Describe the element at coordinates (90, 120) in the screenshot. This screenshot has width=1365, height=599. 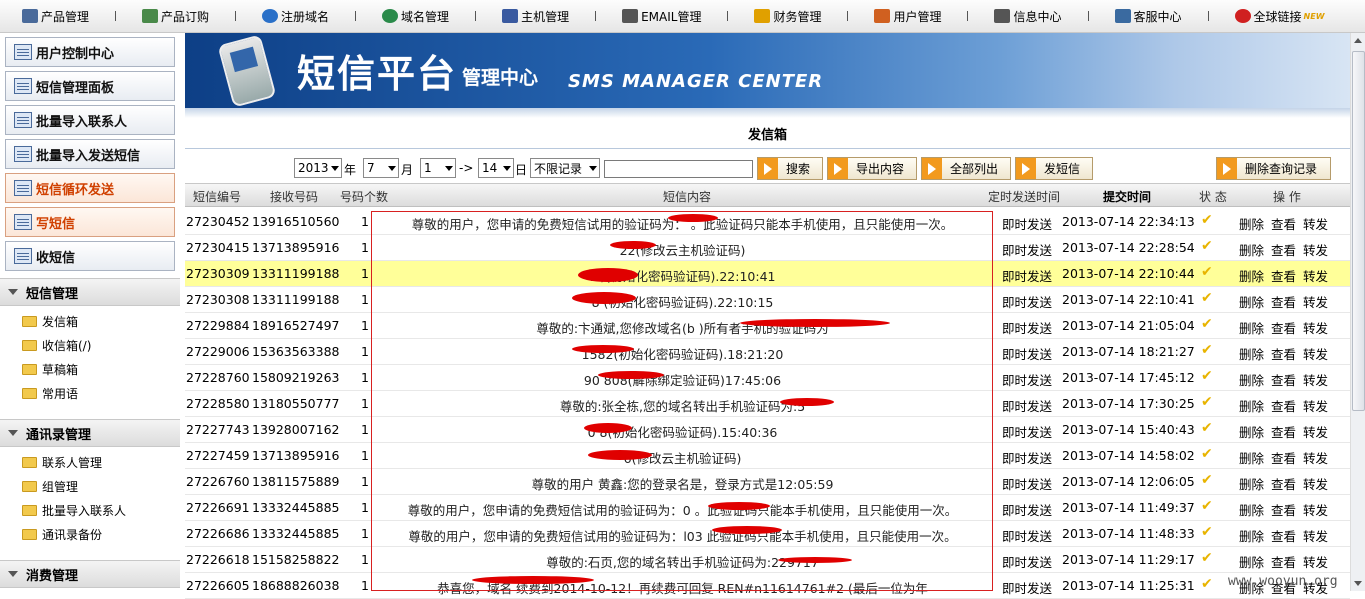
I see `sidebar-button-import-contacts: 批量导入联系人` at that location.